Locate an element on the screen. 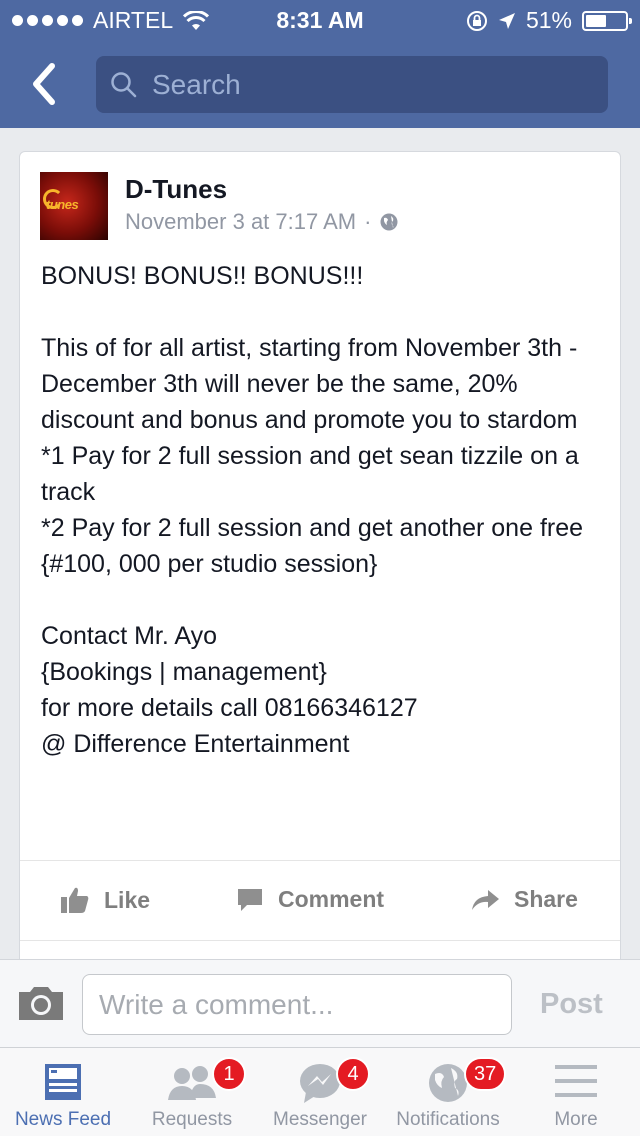 The height and width of the screenshot is (1136, 640). post-line: for more details call 08166346127 is located at coordinates (229, 708).